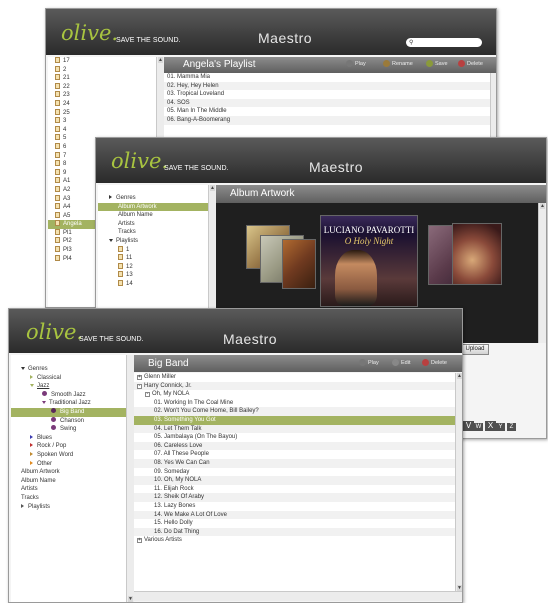 The image size is (548, 603). What do you see at coordinates (153, 198) in the screenshot?
I see `tree-item: Genres` at bounding box center [153, 198].